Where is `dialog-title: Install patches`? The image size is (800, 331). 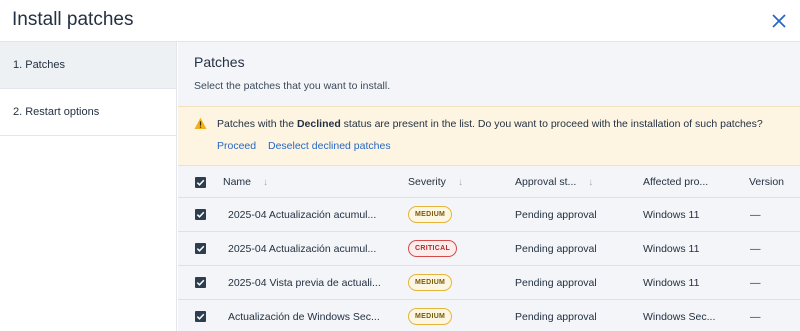
dialog-title: Install patches is located at coordinates (73, 19).